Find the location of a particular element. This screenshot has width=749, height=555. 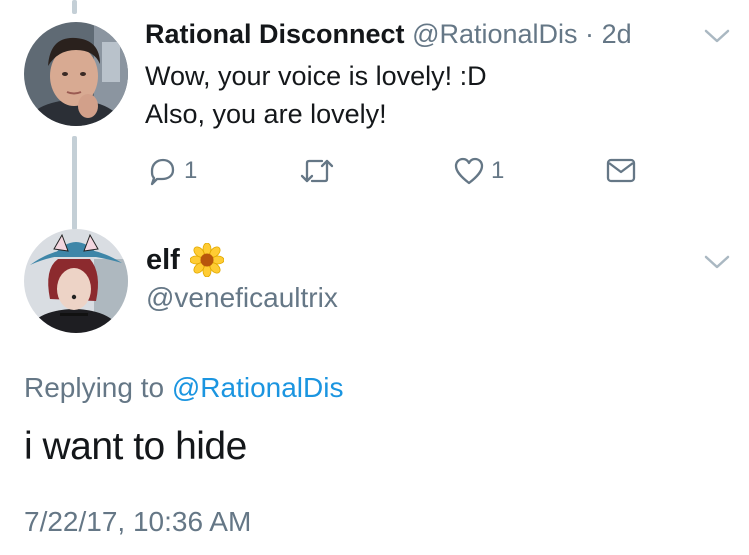

envelope-icon is located at coordinates (621, 171).